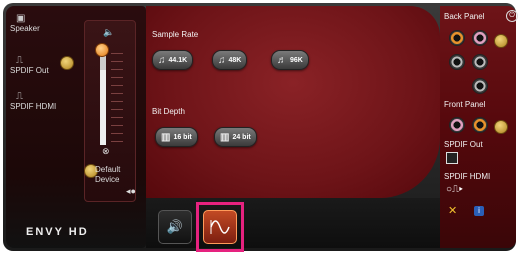 Image resolution: width=519 pixels, height=255 pixels. Describe the element at coordinates (464, 16) in the screenshot. I see `back-panel-title: Back Panel` at that location.